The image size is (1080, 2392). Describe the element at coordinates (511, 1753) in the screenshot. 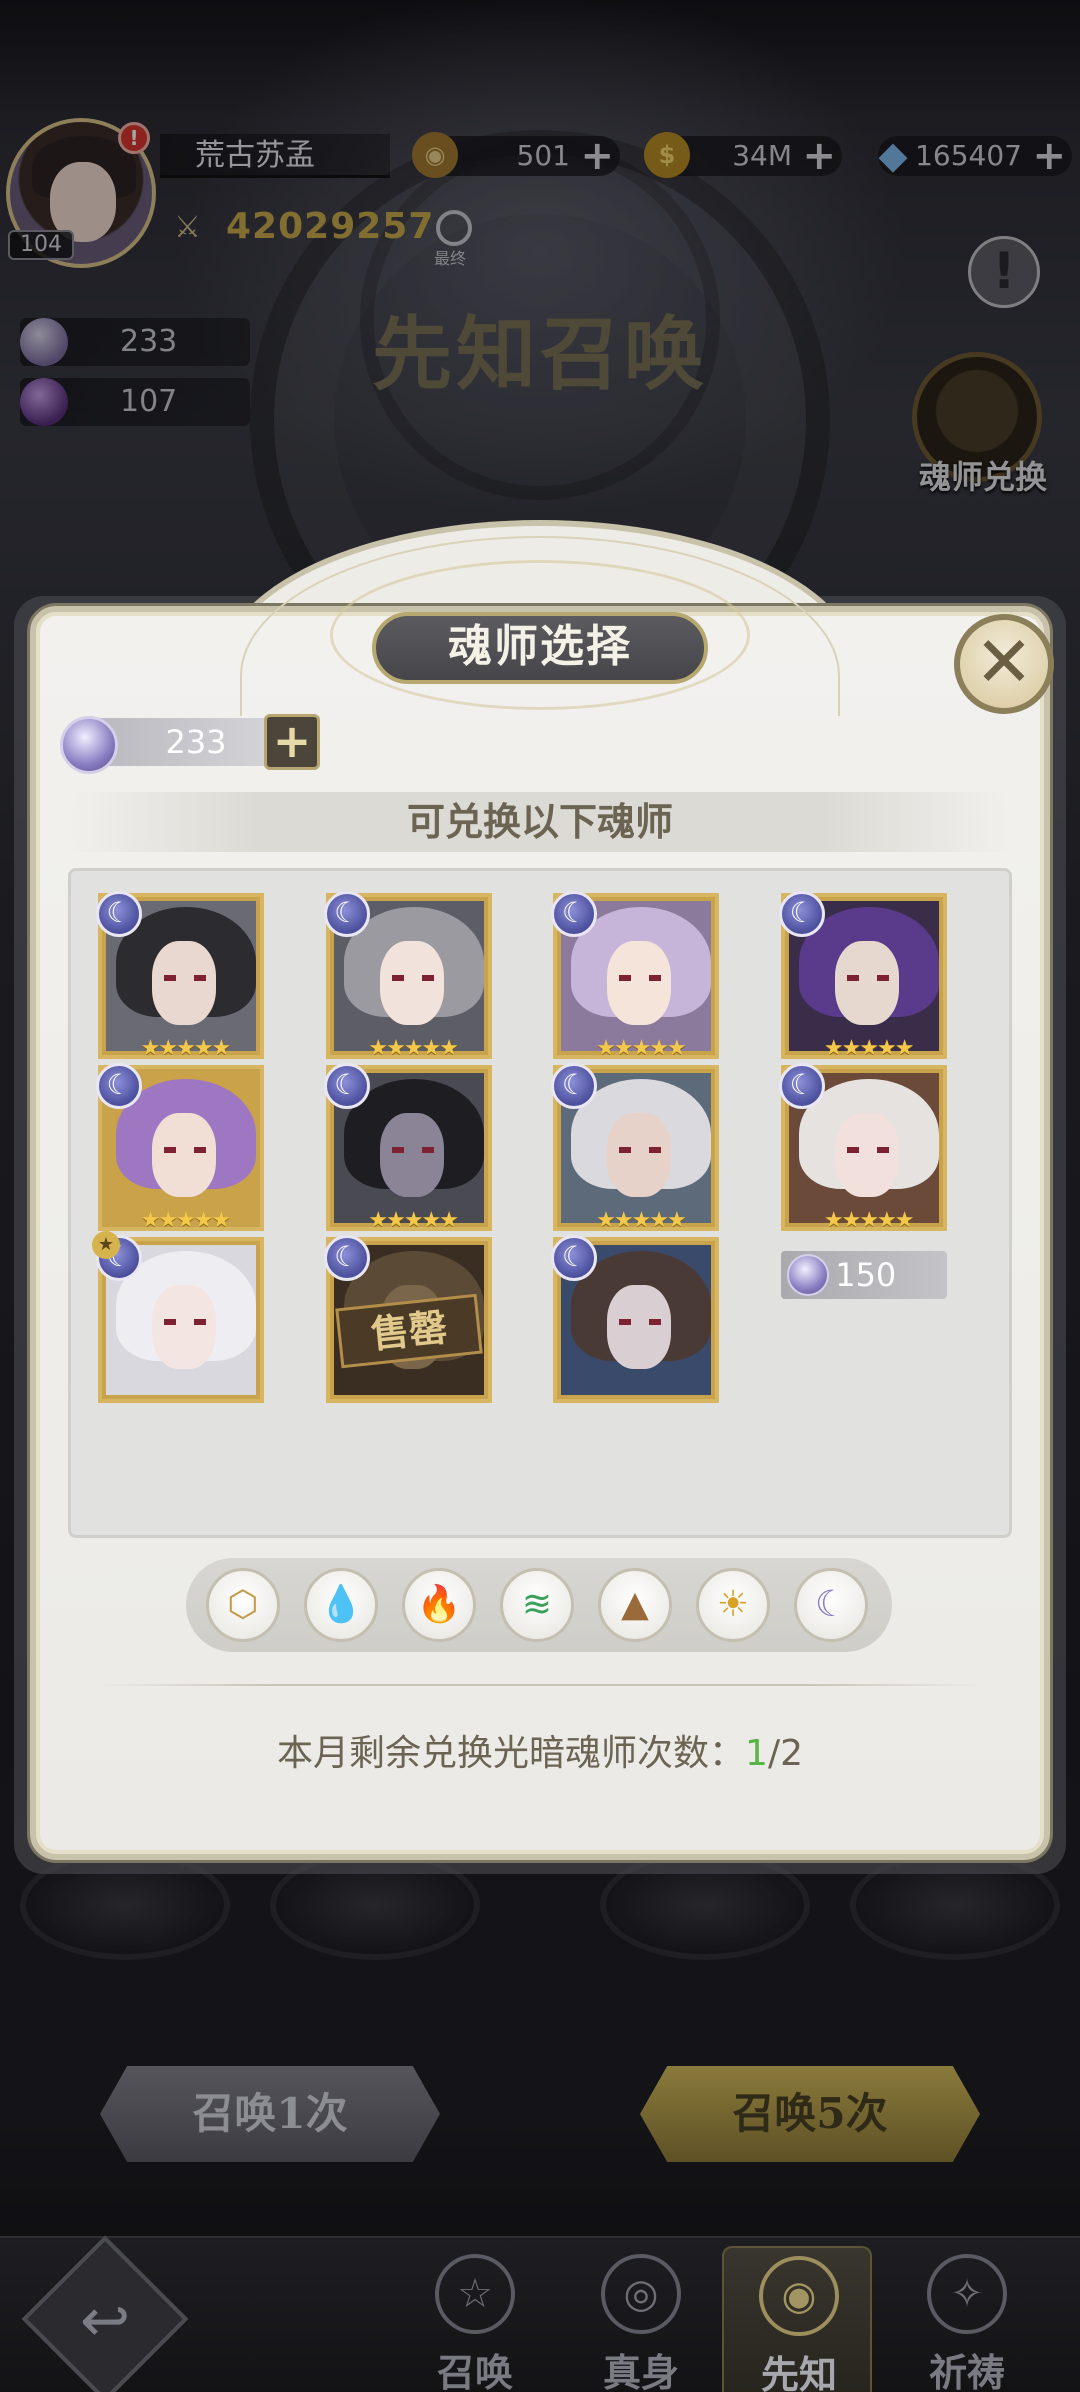

I see `remaining-label: 本月剩余兑换光暗魂师次数：` at that location.